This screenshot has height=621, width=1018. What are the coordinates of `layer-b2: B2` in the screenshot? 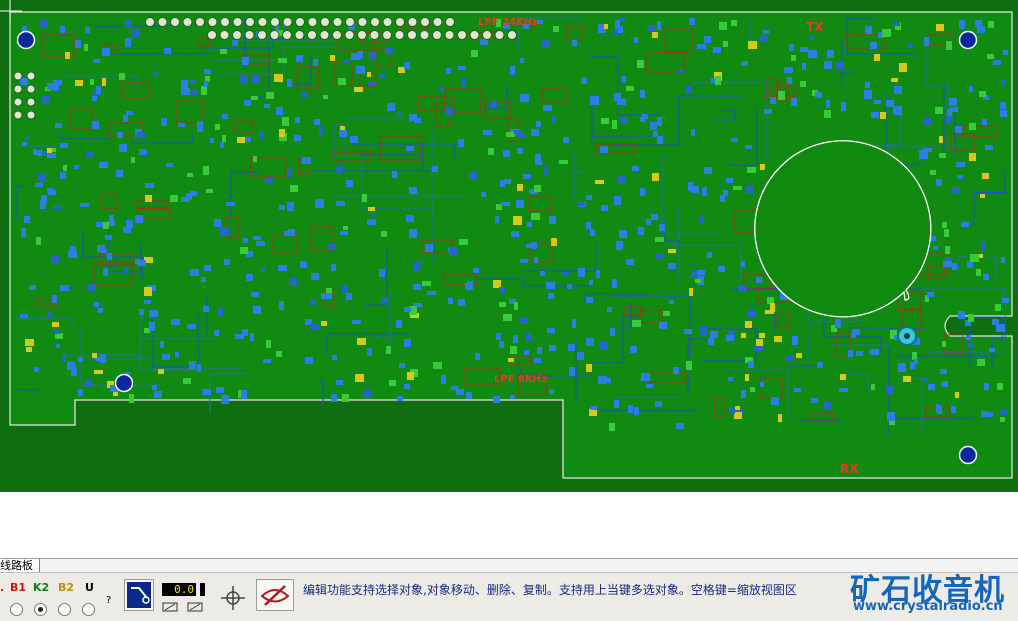 It's located at (66, 587).